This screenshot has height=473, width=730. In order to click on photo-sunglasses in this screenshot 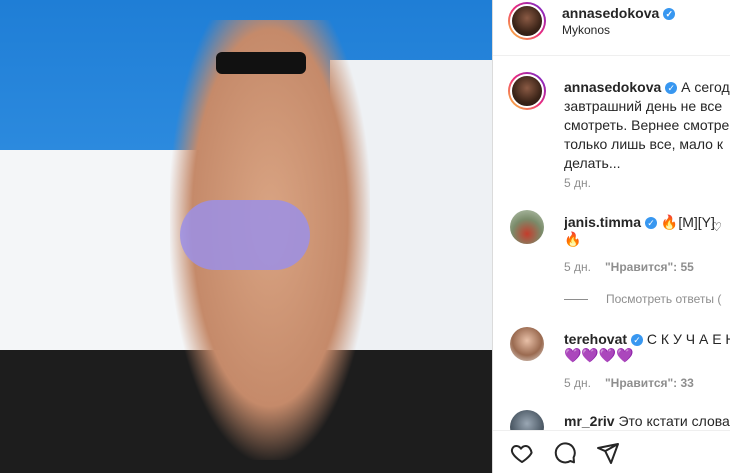, I will do `click(261, 63)`.